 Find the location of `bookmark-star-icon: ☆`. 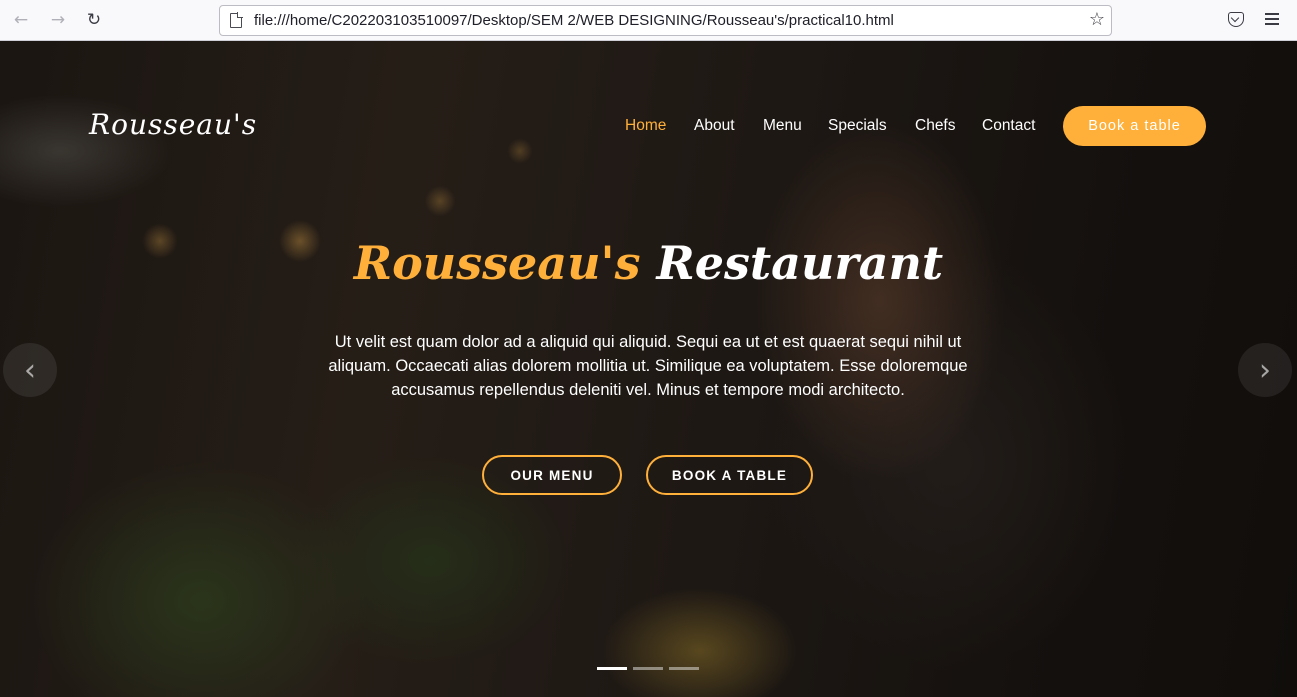

bookmark-star-icon: ☆ is located at coordinates (1097, 19).